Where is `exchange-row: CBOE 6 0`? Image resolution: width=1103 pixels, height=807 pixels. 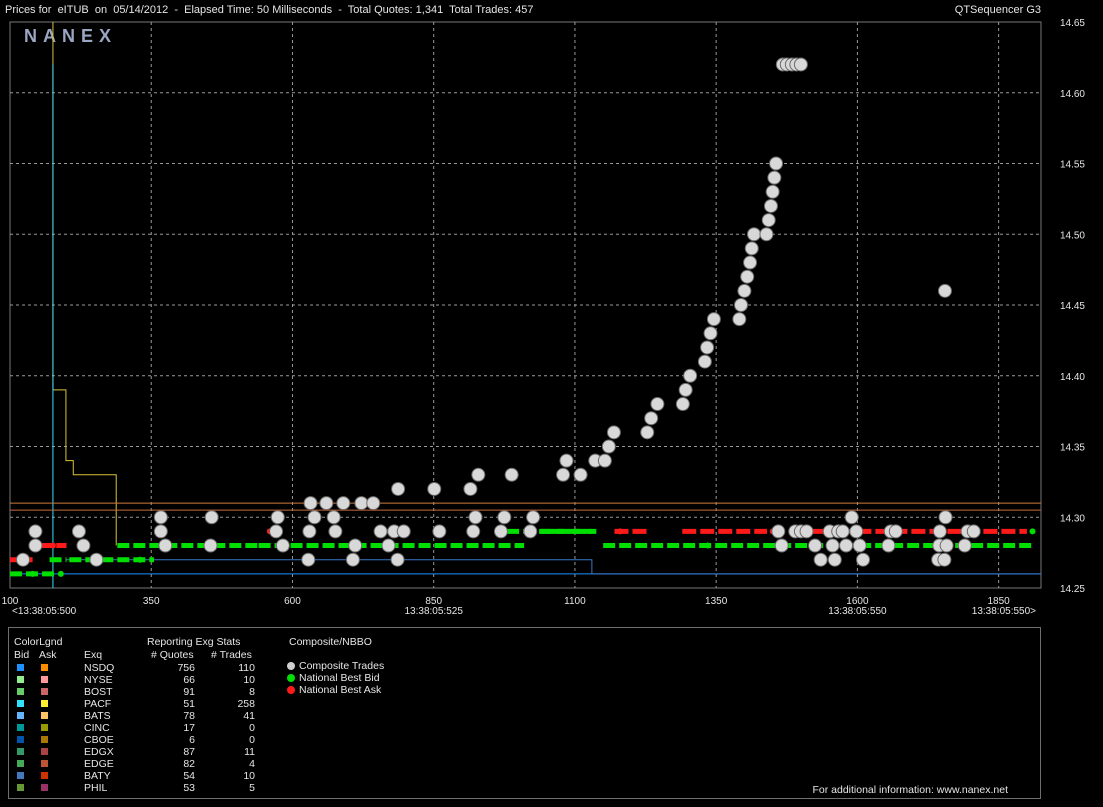 exchange-row: CBOE 6 0 is located at coordinates (139, 740).